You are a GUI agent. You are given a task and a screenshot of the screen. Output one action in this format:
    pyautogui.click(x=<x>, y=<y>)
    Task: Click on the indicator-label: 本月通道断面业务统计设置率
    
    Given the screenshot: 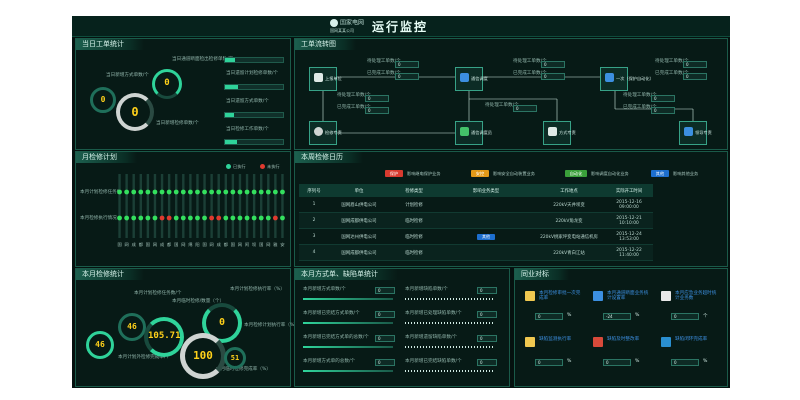 What is the action you would take?
    pyautogui.click(x=628, y=296)
    